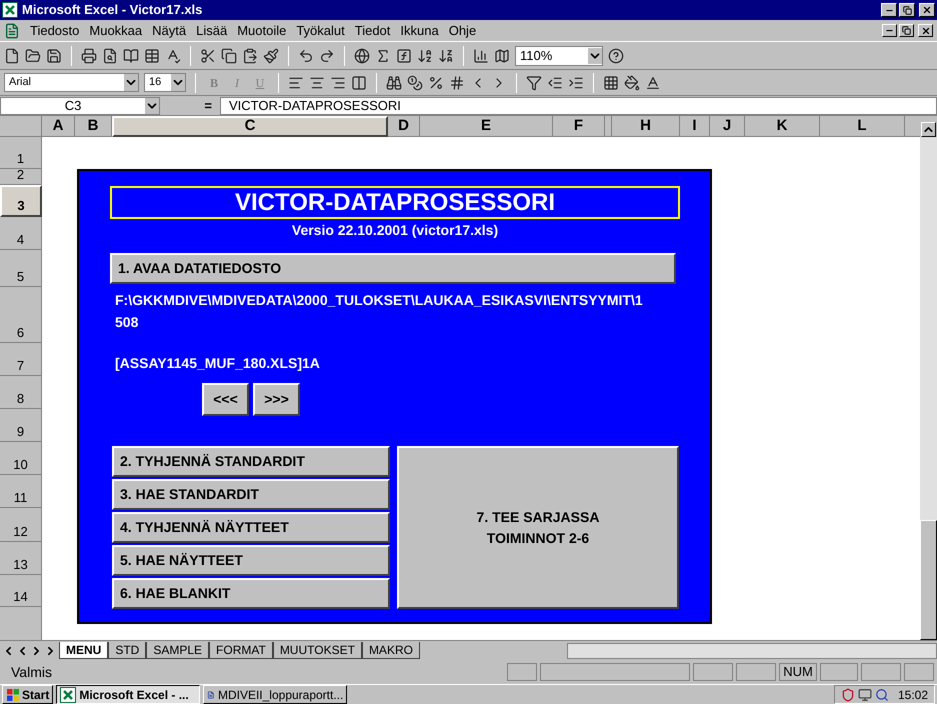 This screenshot has height=704, width=937. Describe the element at coordinates (241, 650) in the screenshot. I see `sheet-tab: FORMAT` at that location.